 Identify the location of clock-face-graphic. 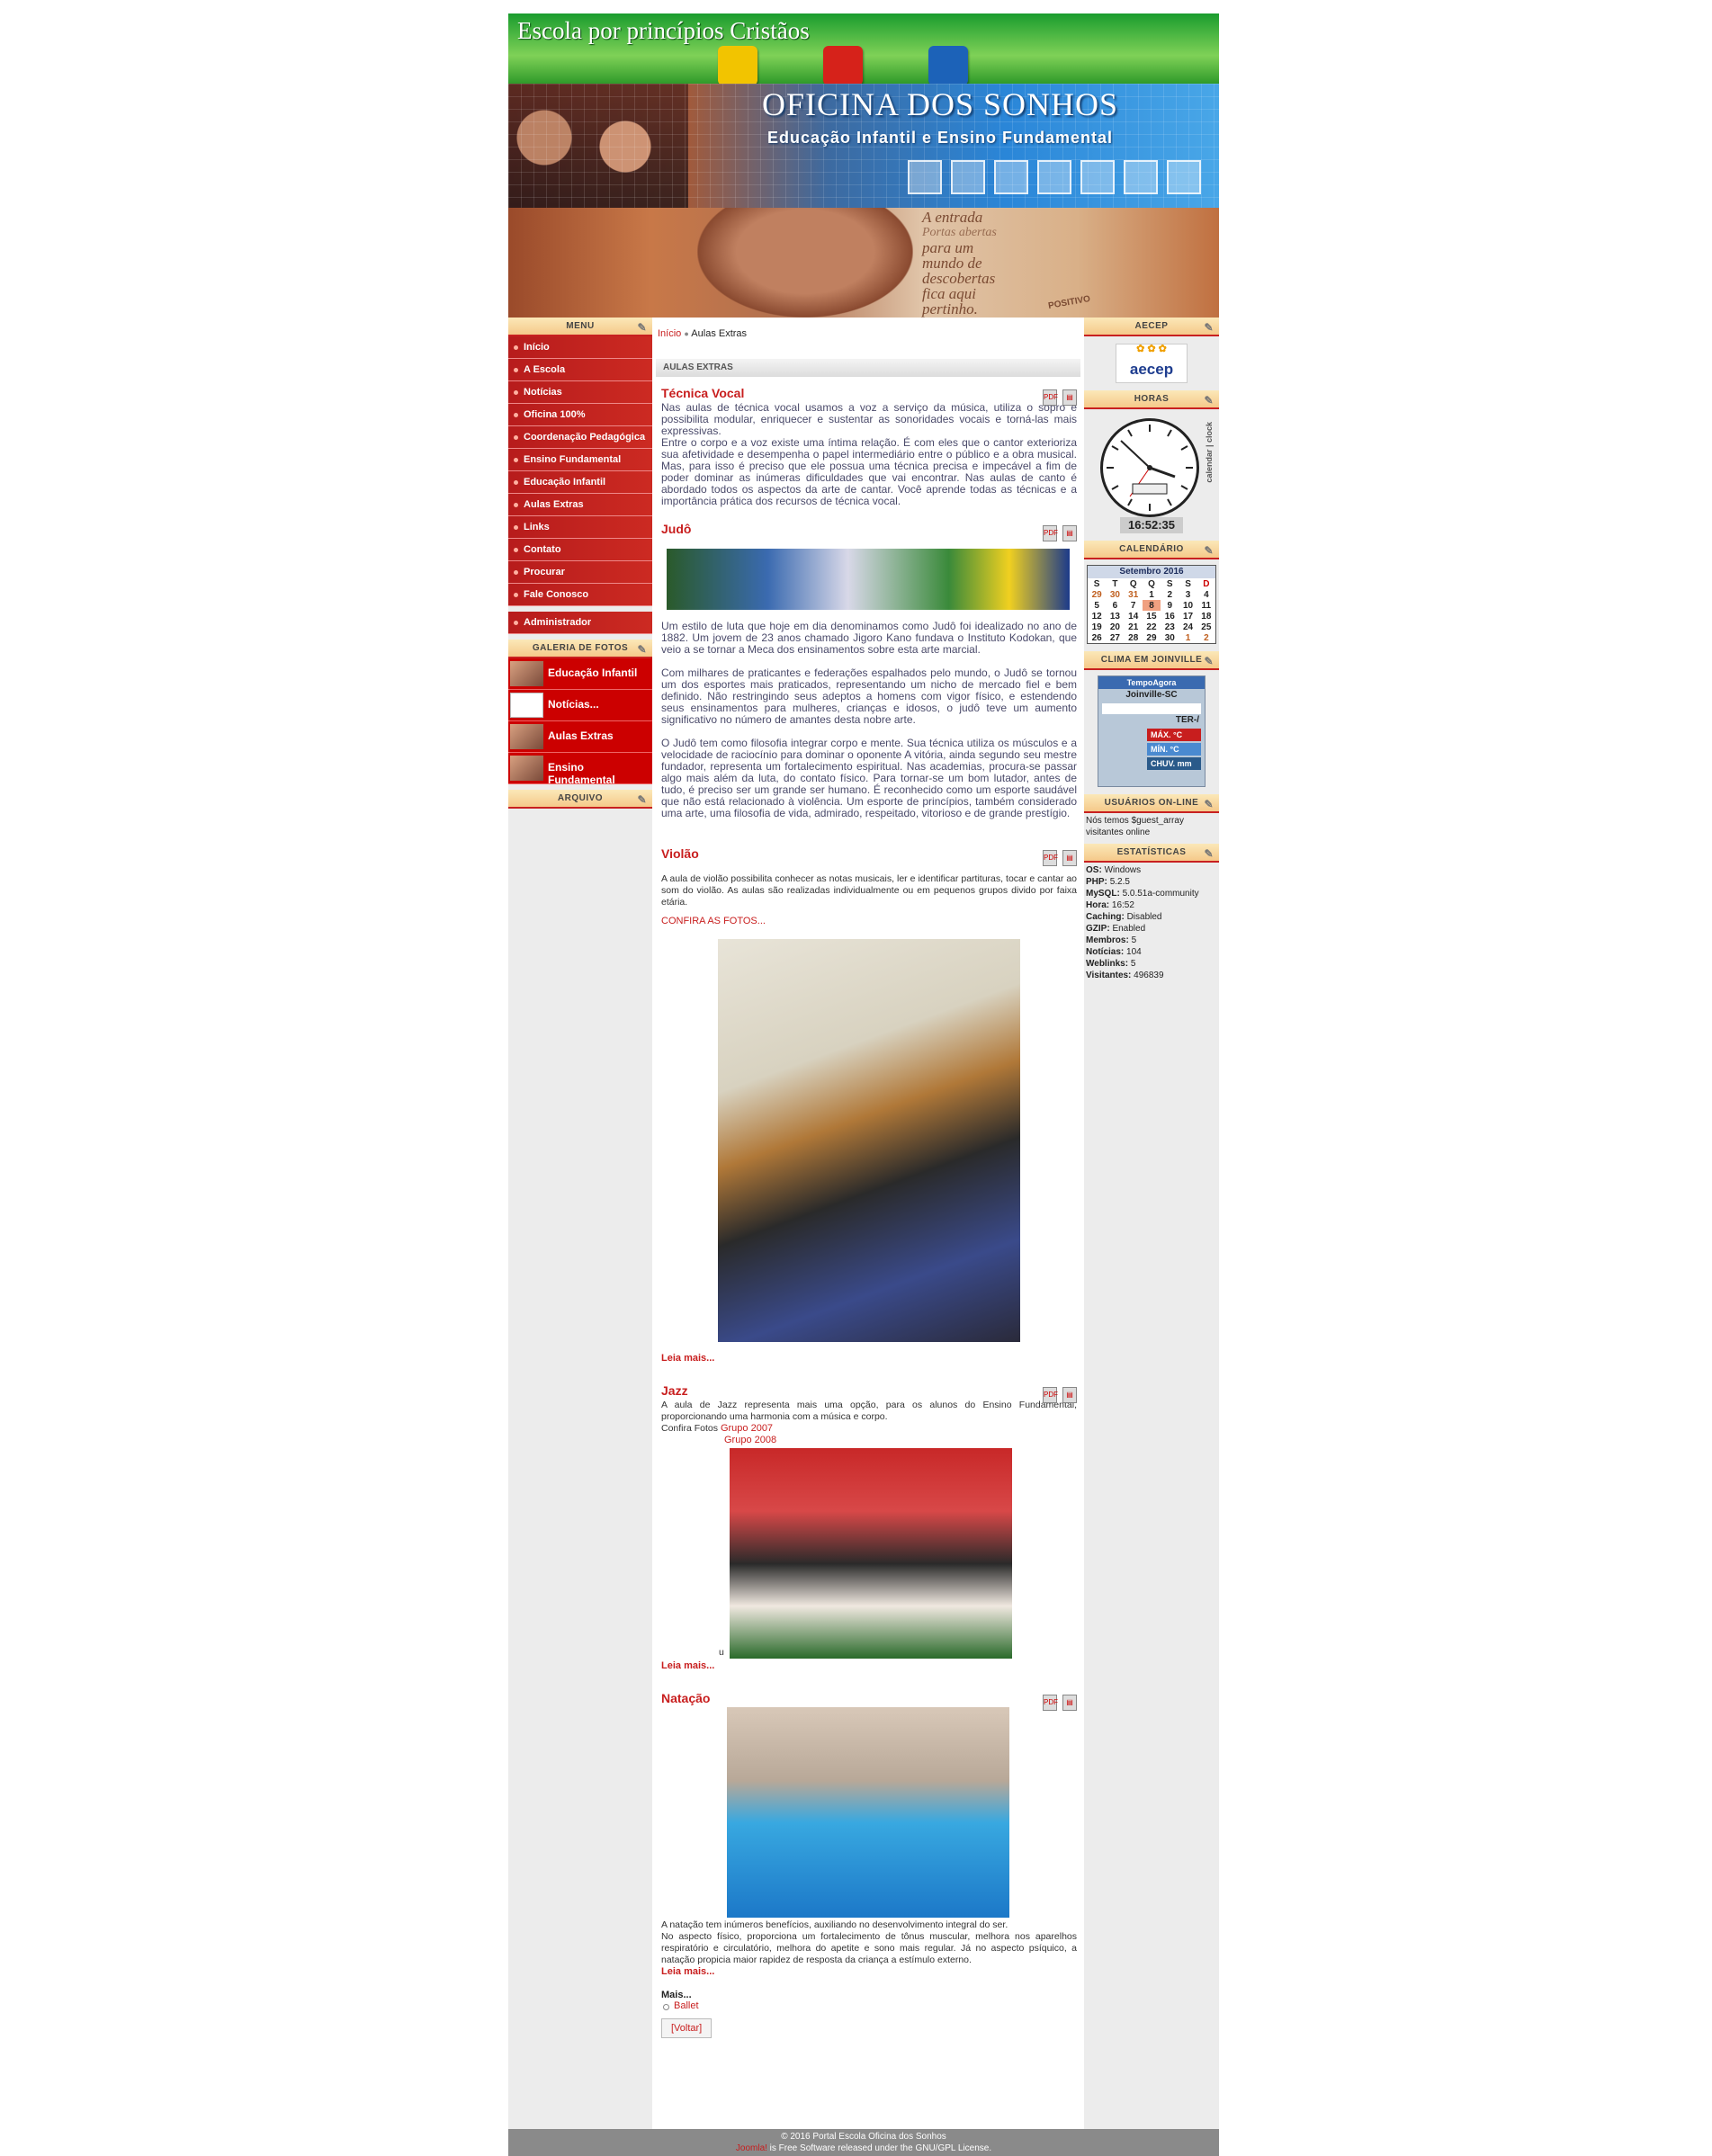
(1150, 468).